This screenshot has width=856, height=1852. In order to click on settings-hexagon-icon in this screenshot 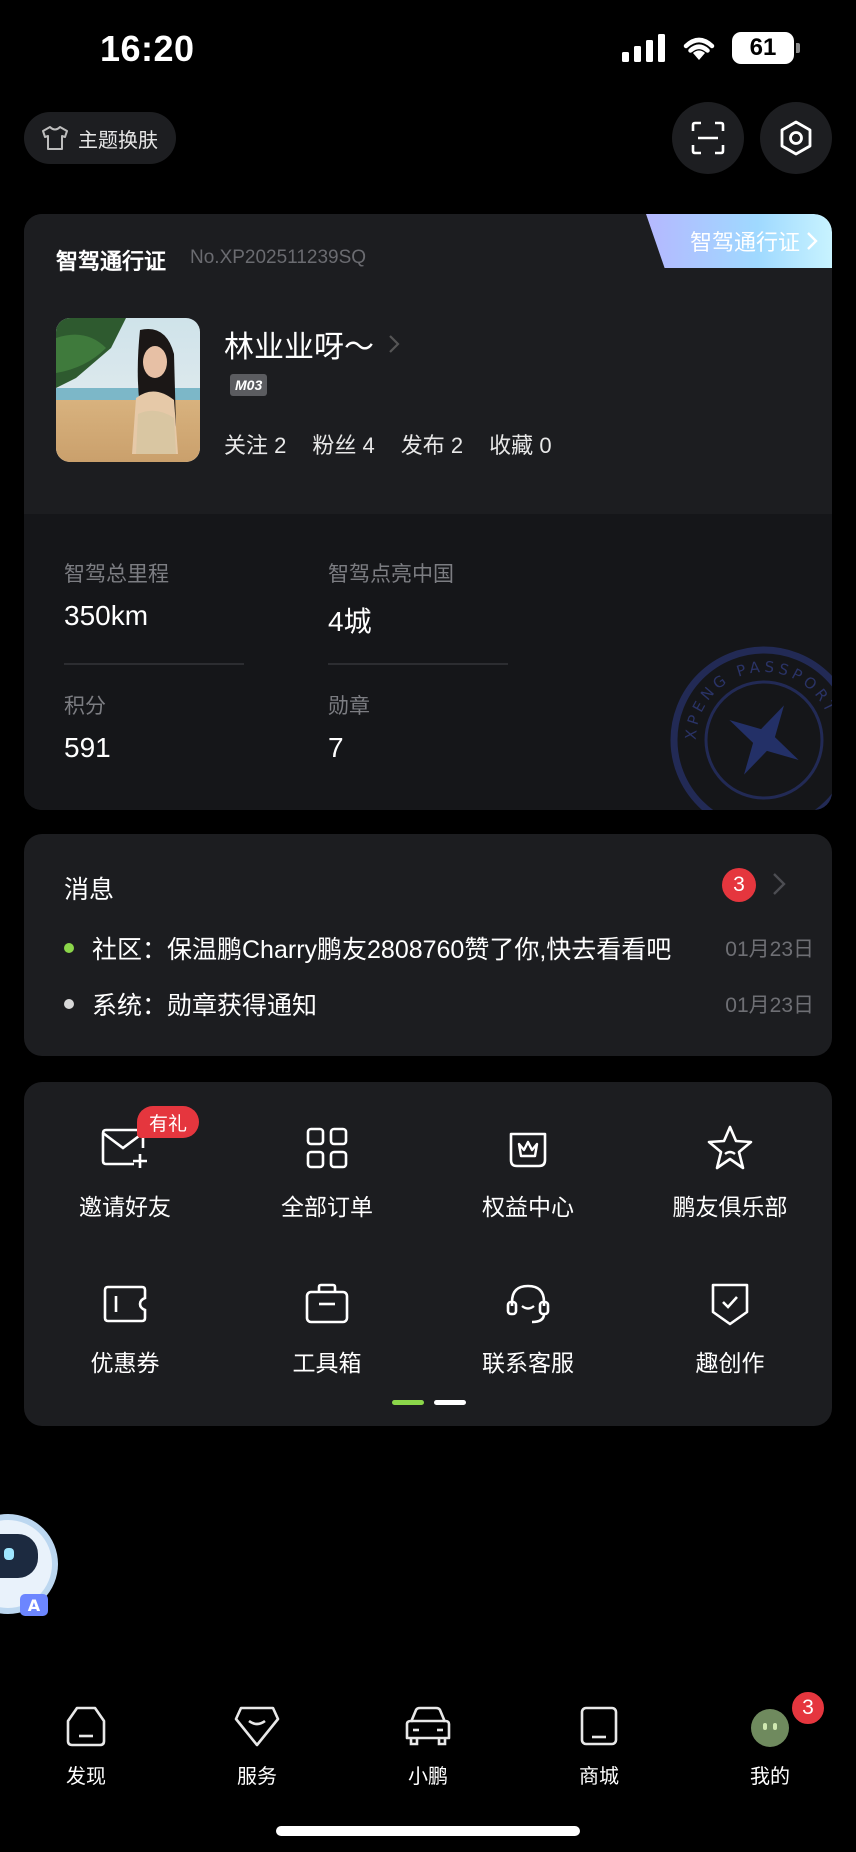, I will do `click(796, 138)`.